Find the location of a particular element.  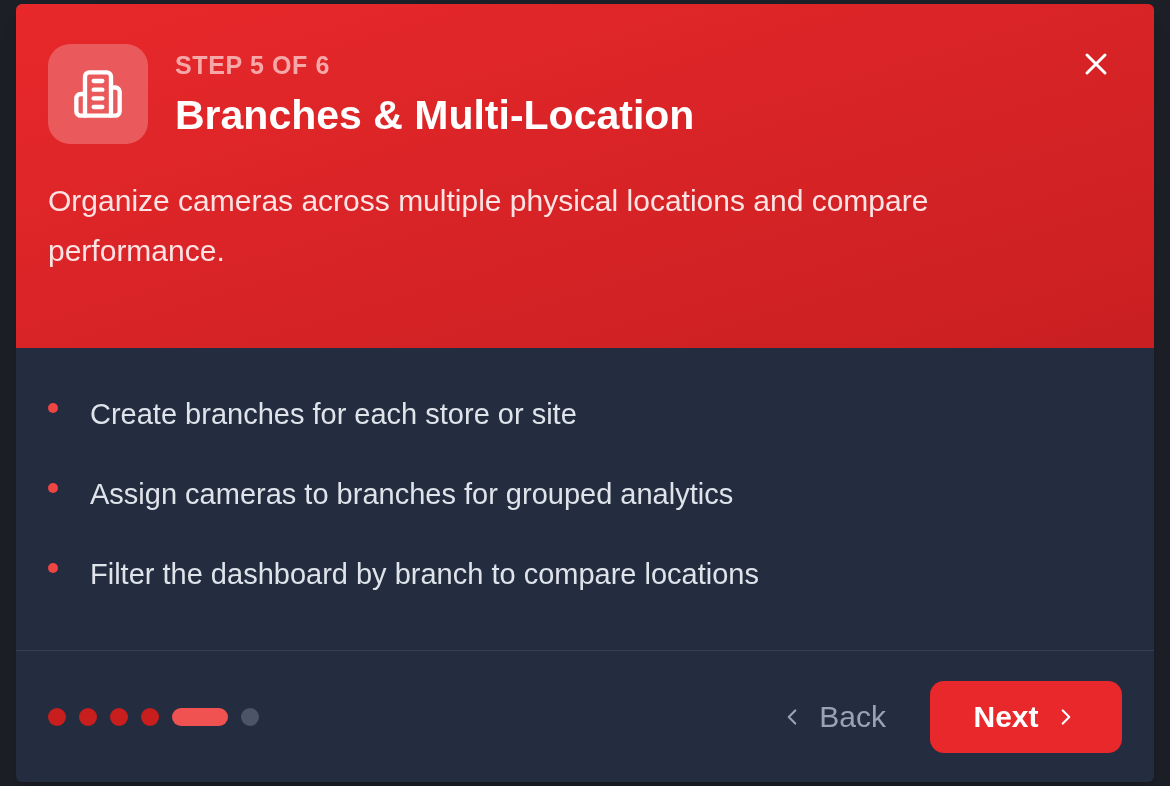

bullet-text: Create branches for each store or site is located at coordinates (333, 414).